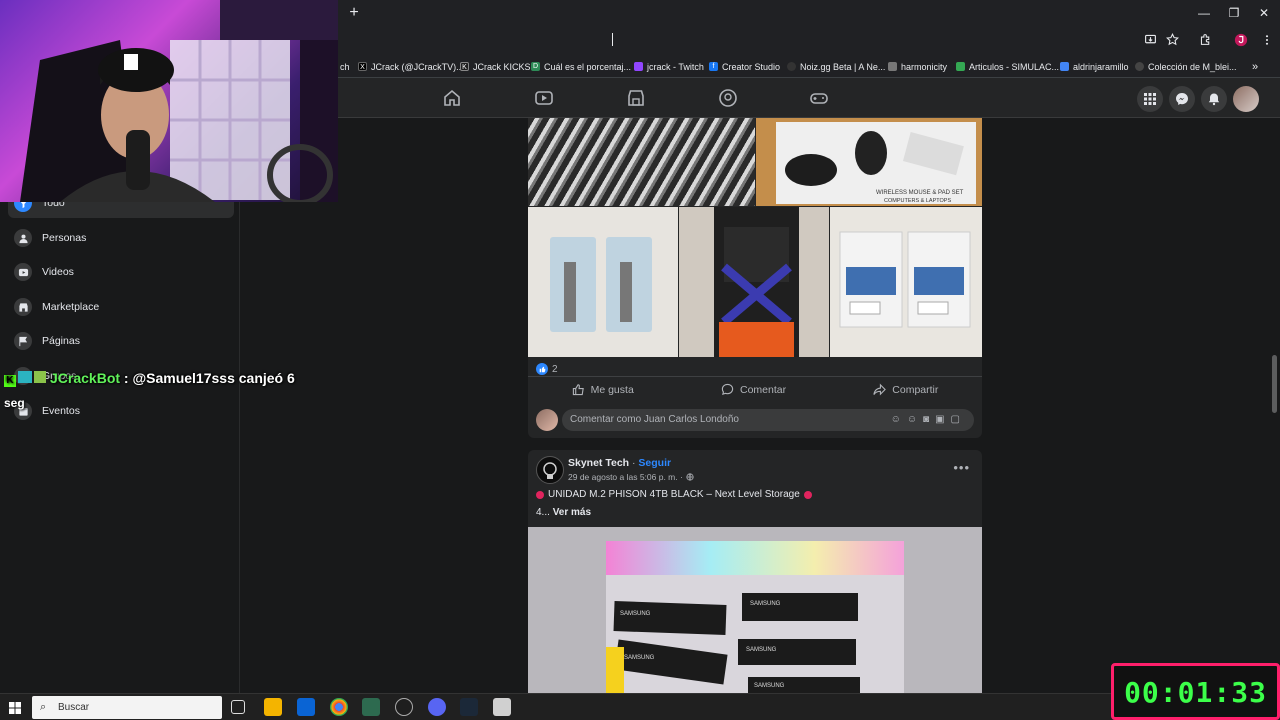  Describe the element at coordinates (238, 707) in the screenshot. I see `task-view-icon` at that location.